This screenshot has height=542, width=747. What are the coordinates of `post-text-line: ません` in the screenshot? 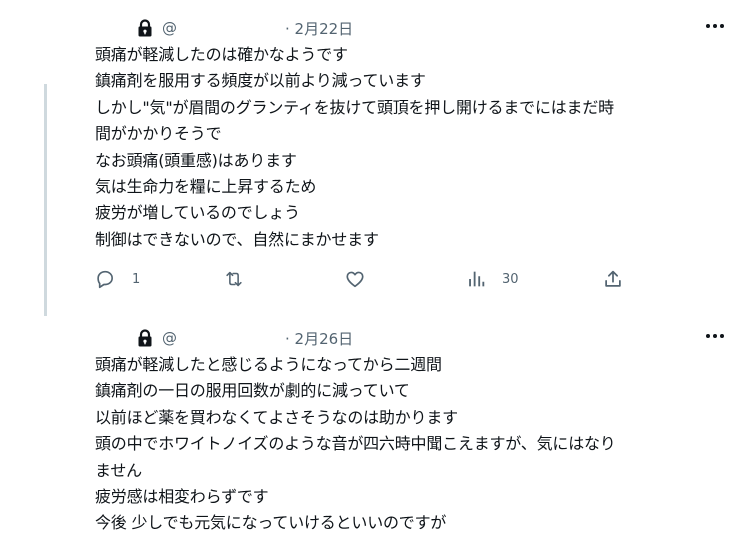 It's located at (118, 470).